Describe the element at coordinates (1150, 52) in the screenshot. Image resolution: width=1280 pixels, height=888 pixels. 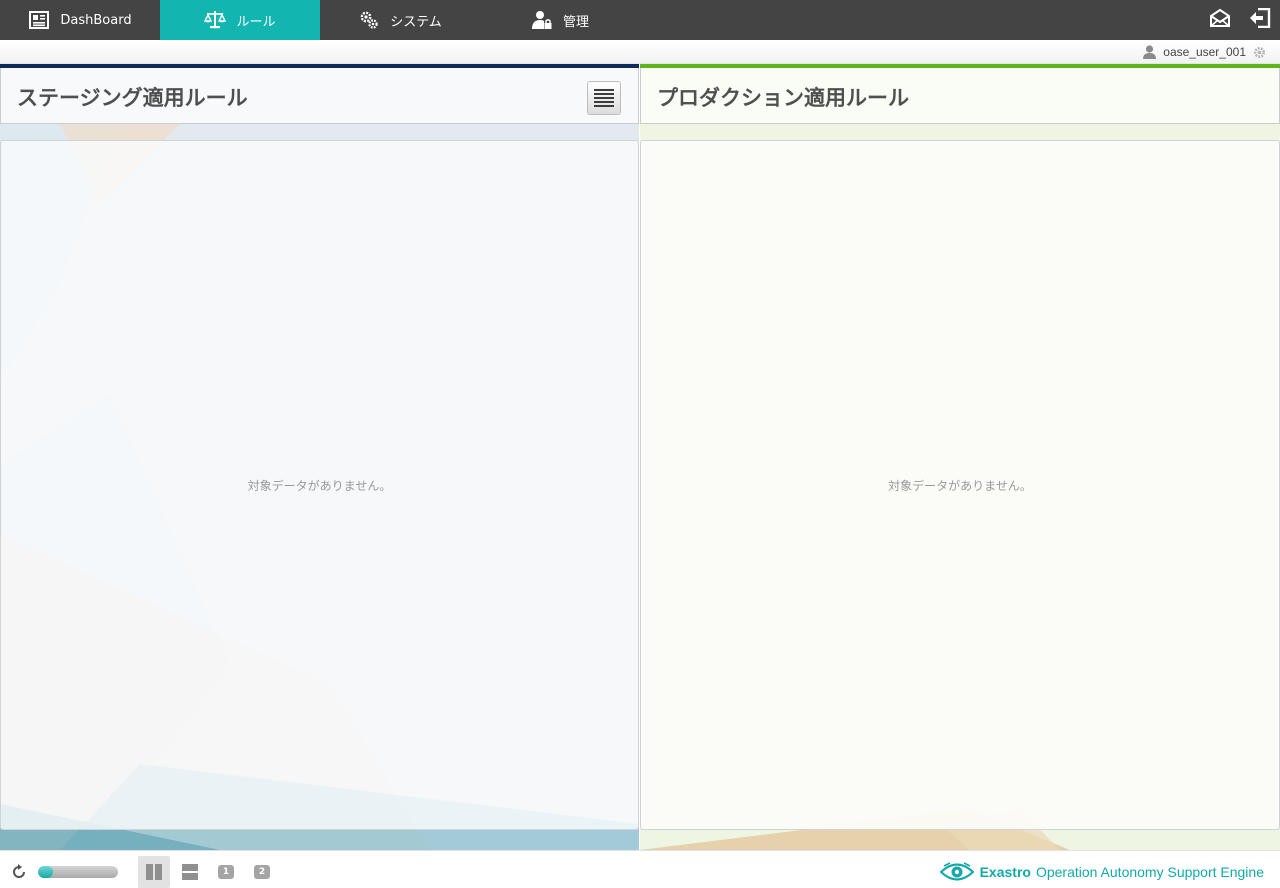
I see `user-icon` at that location.